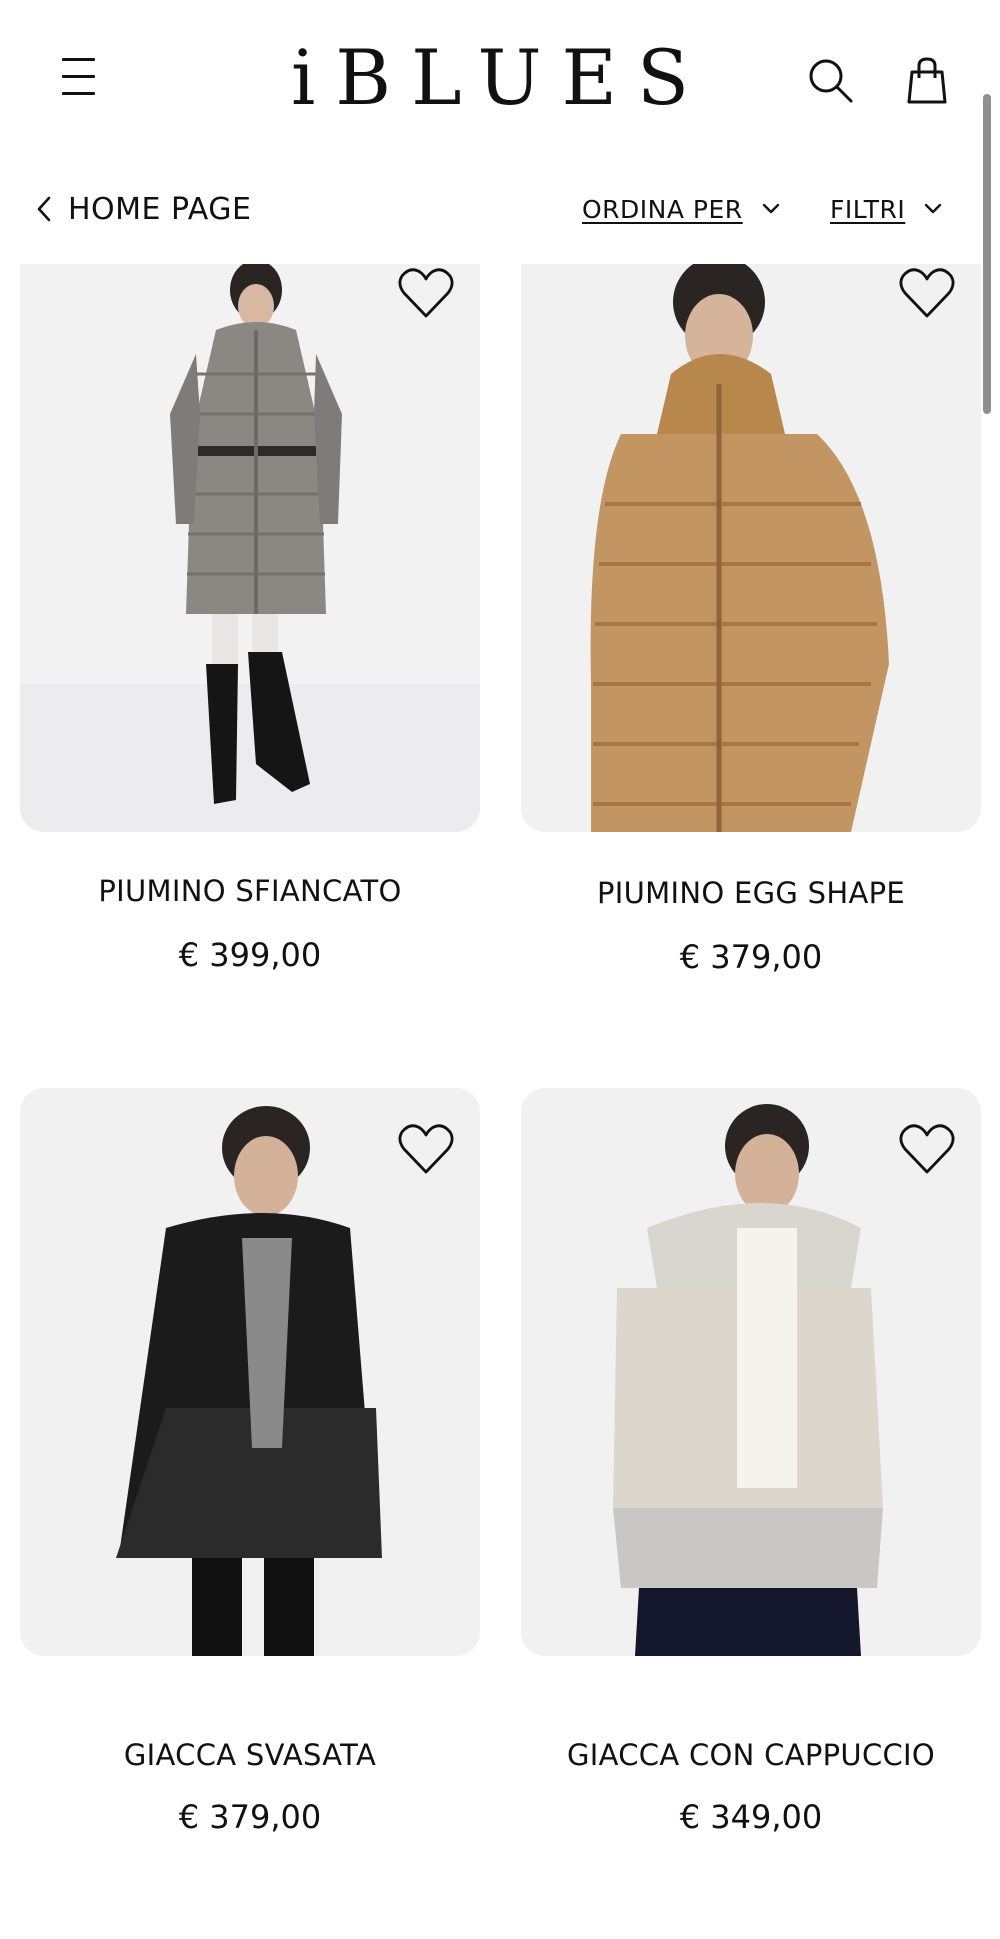 This screenshot has height=1939, width=1000. Describe the element at coordinates (662, 209) in the screenshot. I see `sort-label: ORDINA PER` at that location.